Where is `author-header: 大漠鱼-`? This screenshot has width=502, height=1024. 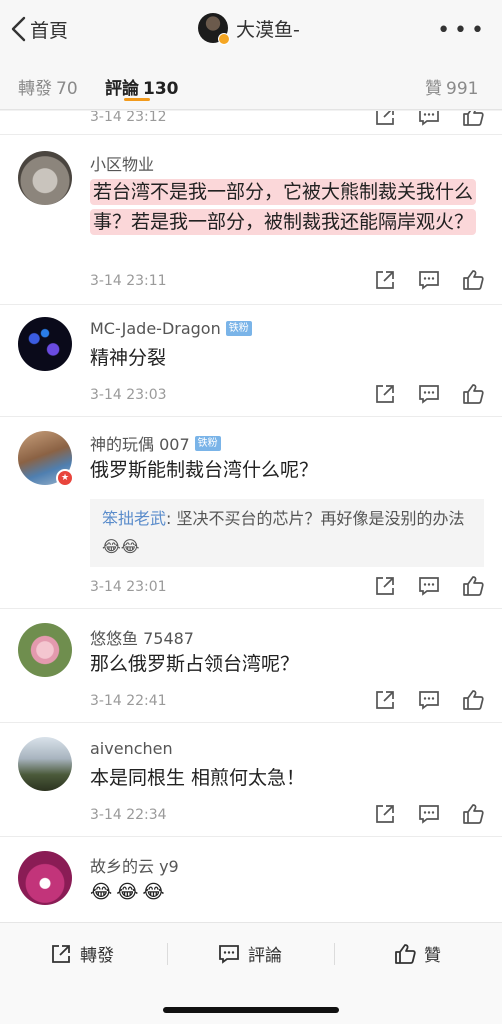
author-header: 大漠鱼- is located at coordinates (249, 29).